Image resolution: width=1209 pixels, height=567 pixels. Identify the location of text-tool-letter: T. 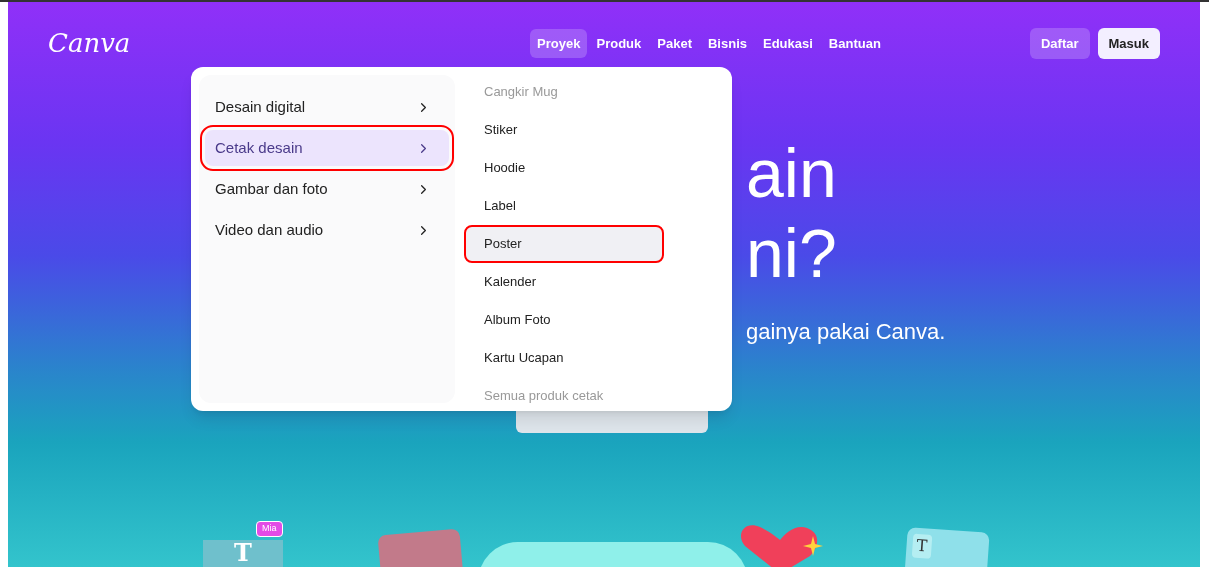
(922, 546).